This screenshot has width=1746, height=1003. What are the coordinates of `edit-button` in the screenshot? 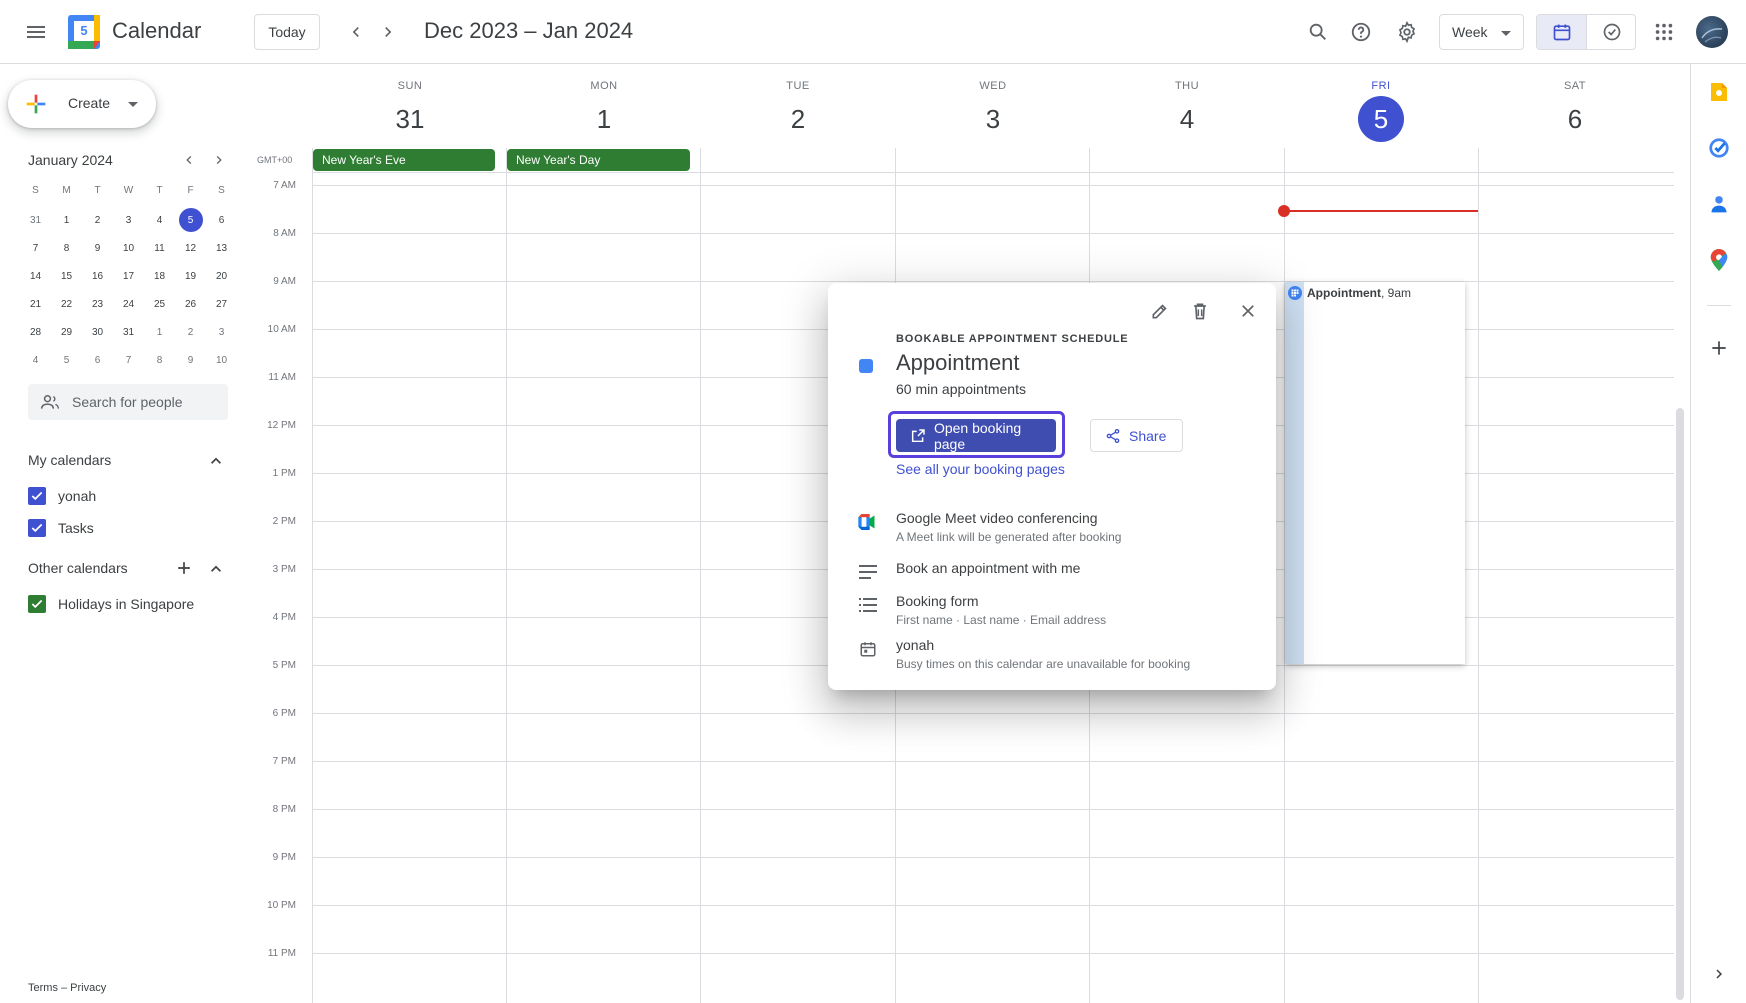 It's located at (1160, 311).